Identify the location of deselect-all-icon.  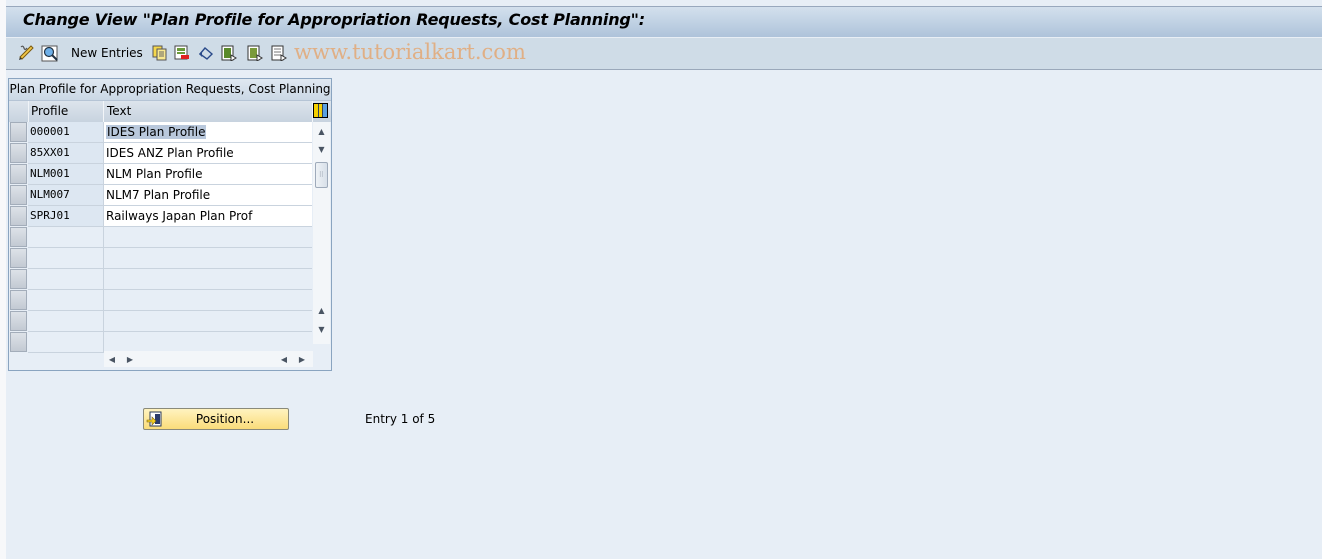
(279, 53).